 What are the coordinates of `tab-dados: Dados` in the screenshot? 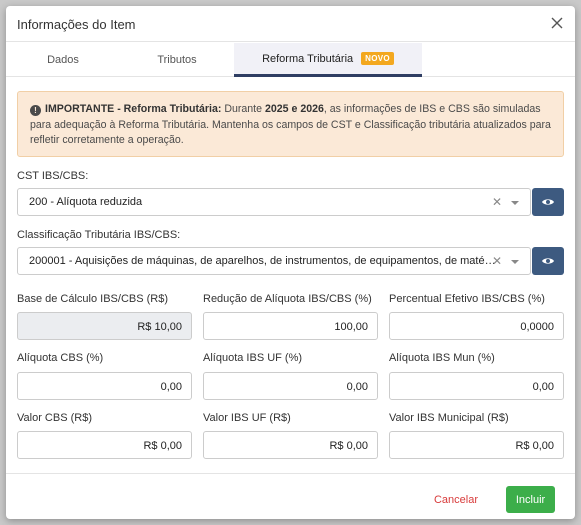 It's located at (63, 60).